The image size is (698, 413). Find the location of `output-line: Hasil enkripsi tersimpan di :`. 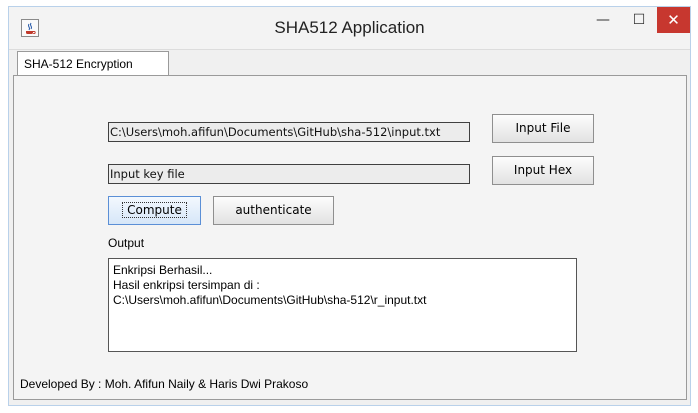

output-line: Hasil enkripsi tersimpan di : is located at coordinates (186, 285).